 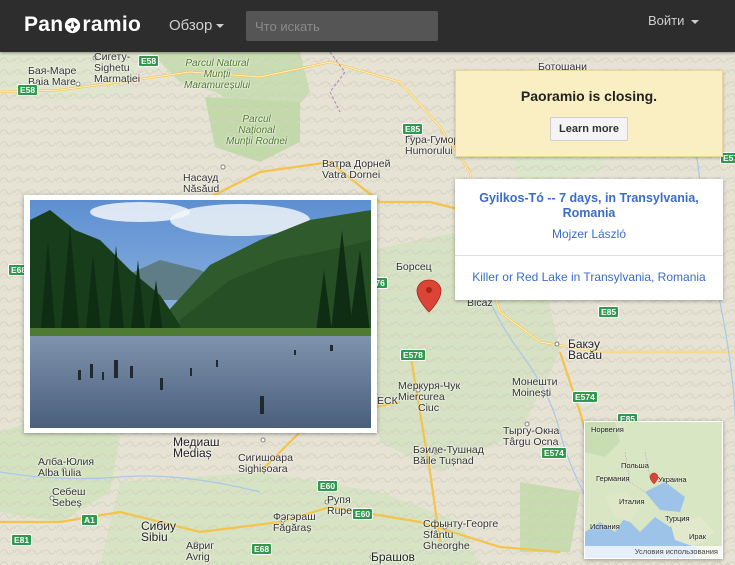 What do you see at coordinates (217, 74) in the screenshot?
I see `park-label: Parcul Natural Munții Maramureșului` at bounding box center [217, 74].